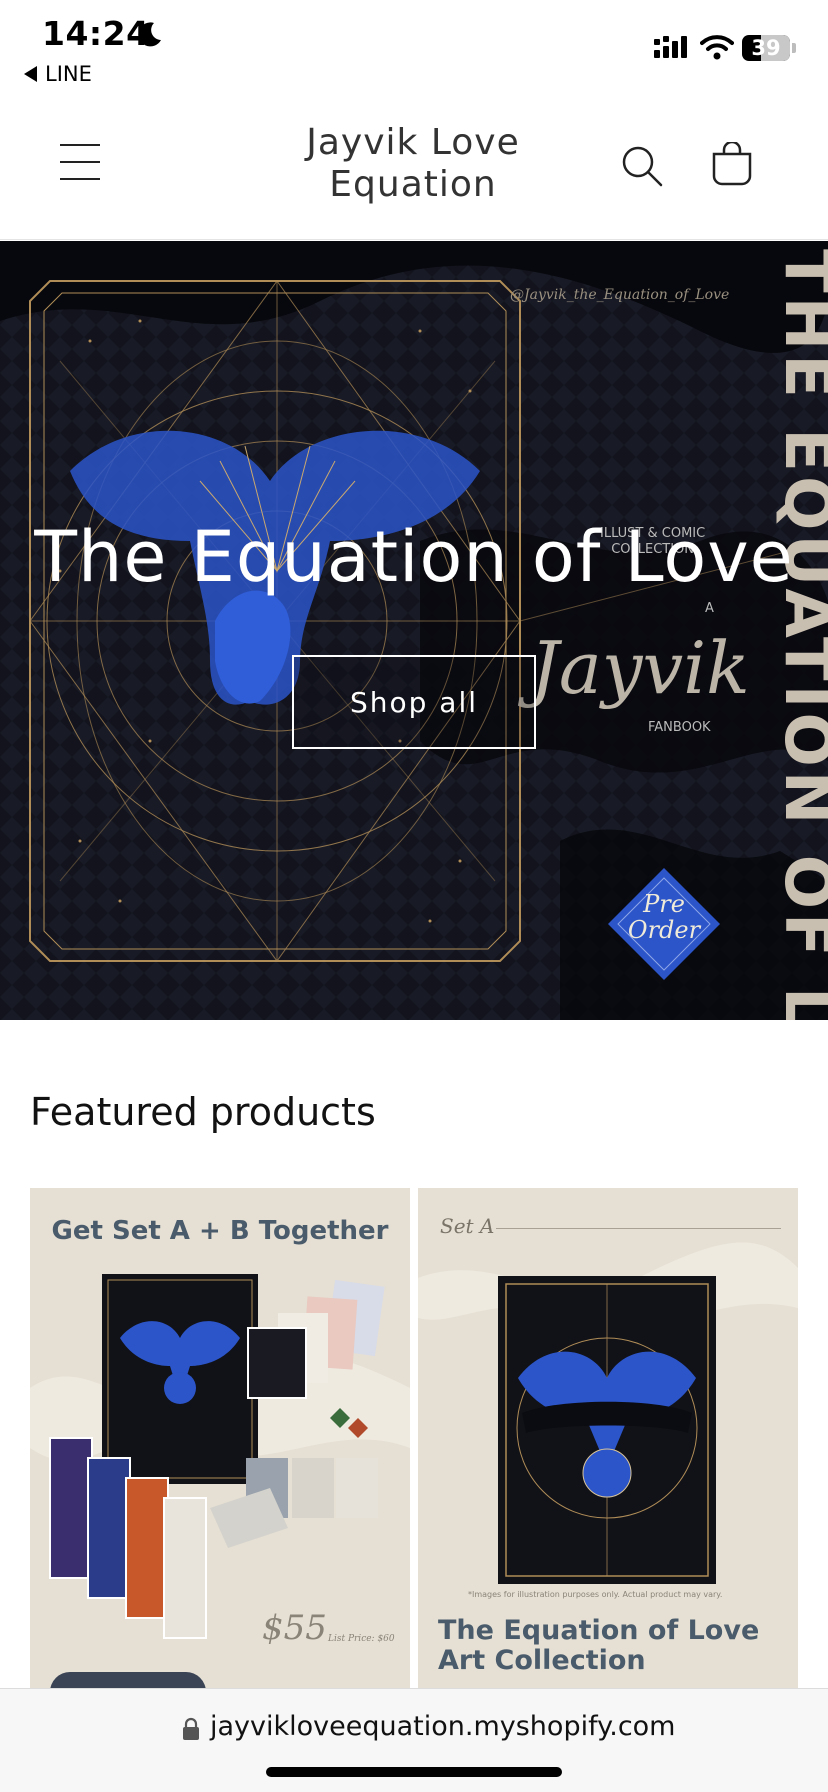 This screenshot has height=1792, width=828. I want to click on product-image-set-a, so click(608, 1438).